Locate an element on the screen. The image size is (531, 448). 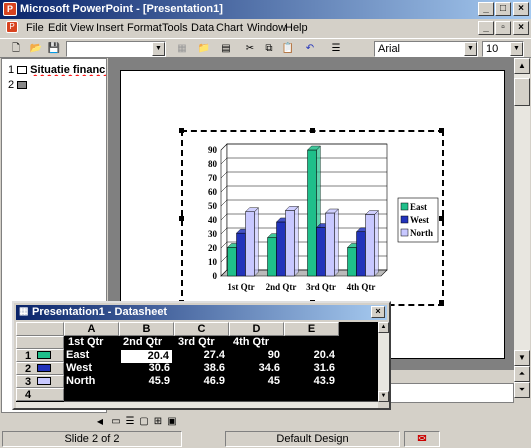
row-header: 2 is located at coordinates (40, 368).